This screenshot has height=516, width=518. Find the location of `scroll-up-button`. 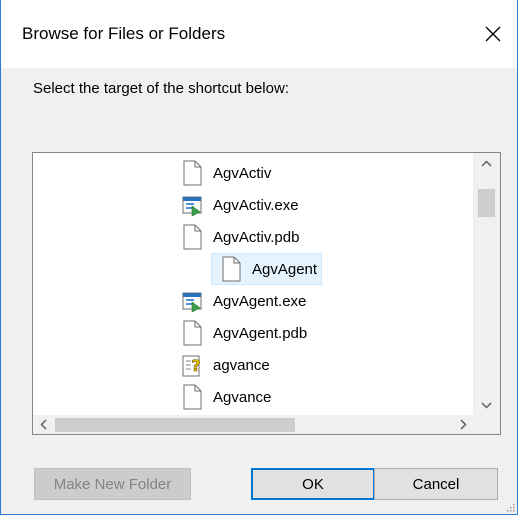

scroll-up-button is located at coordinates (486, 163).